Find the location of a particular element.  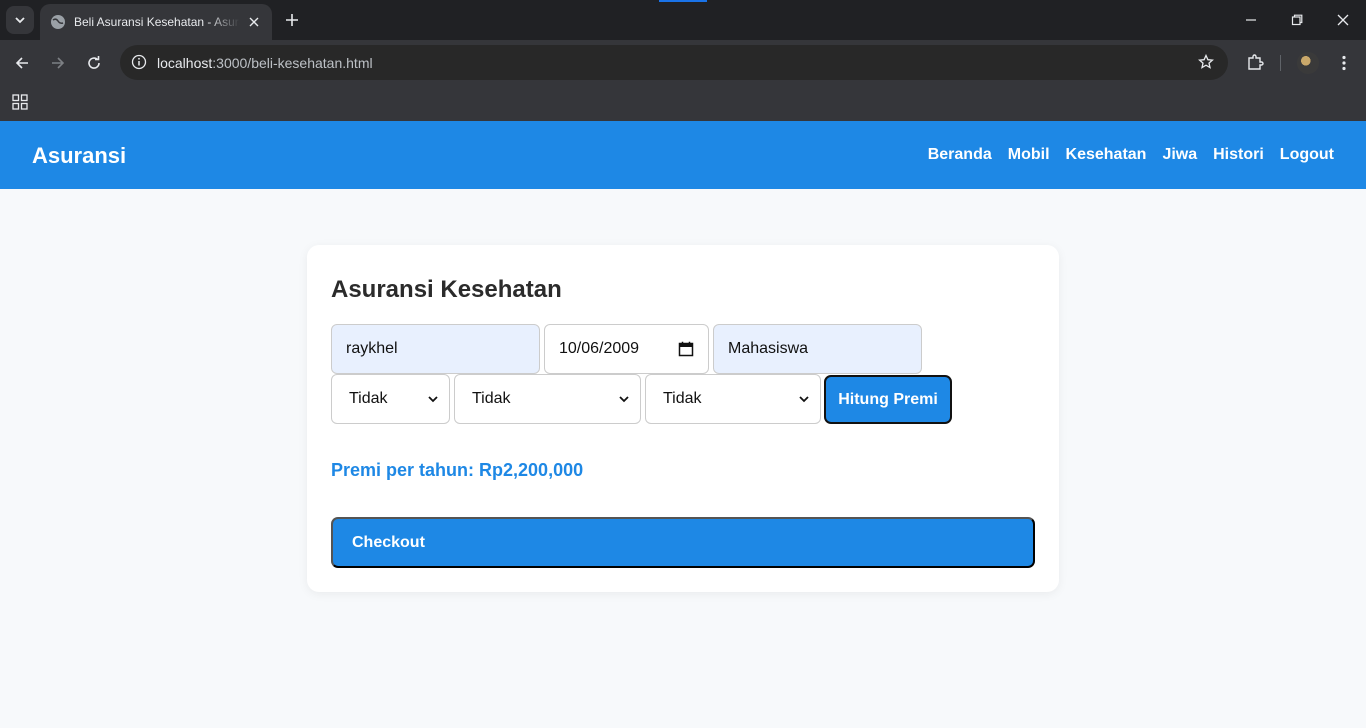

tab-search-button is located at coordinates (20, 20).